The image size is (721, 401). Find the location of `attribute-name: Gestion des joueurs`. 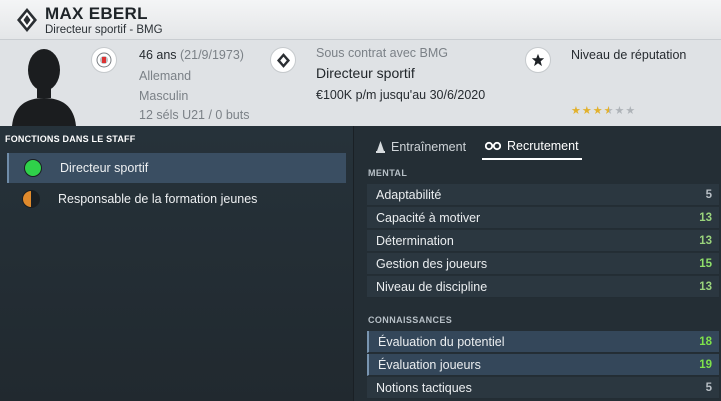

attribute-name: Gestion des joueurs is located at coordinates (432, 263).